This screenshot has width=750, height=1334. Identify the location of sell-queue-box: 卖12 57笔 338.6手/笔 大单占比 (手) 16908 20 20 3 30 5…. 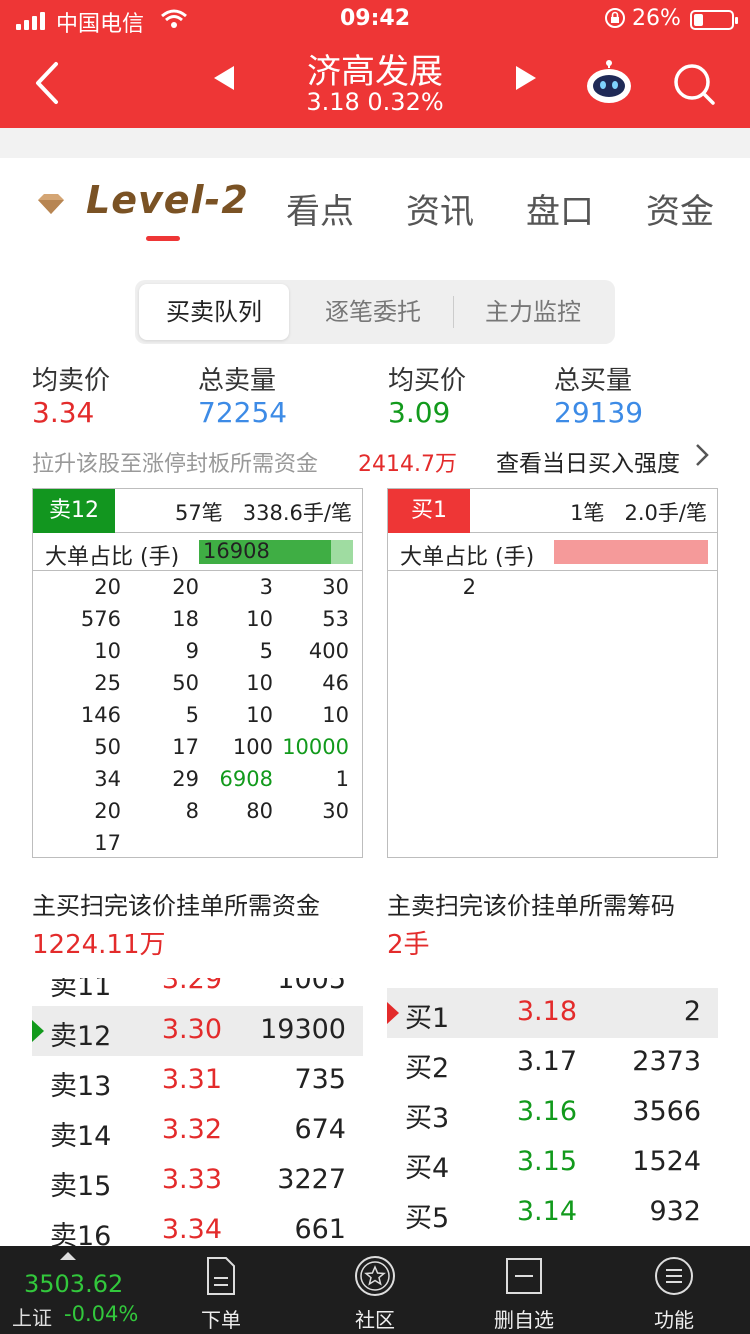
(197, 673).